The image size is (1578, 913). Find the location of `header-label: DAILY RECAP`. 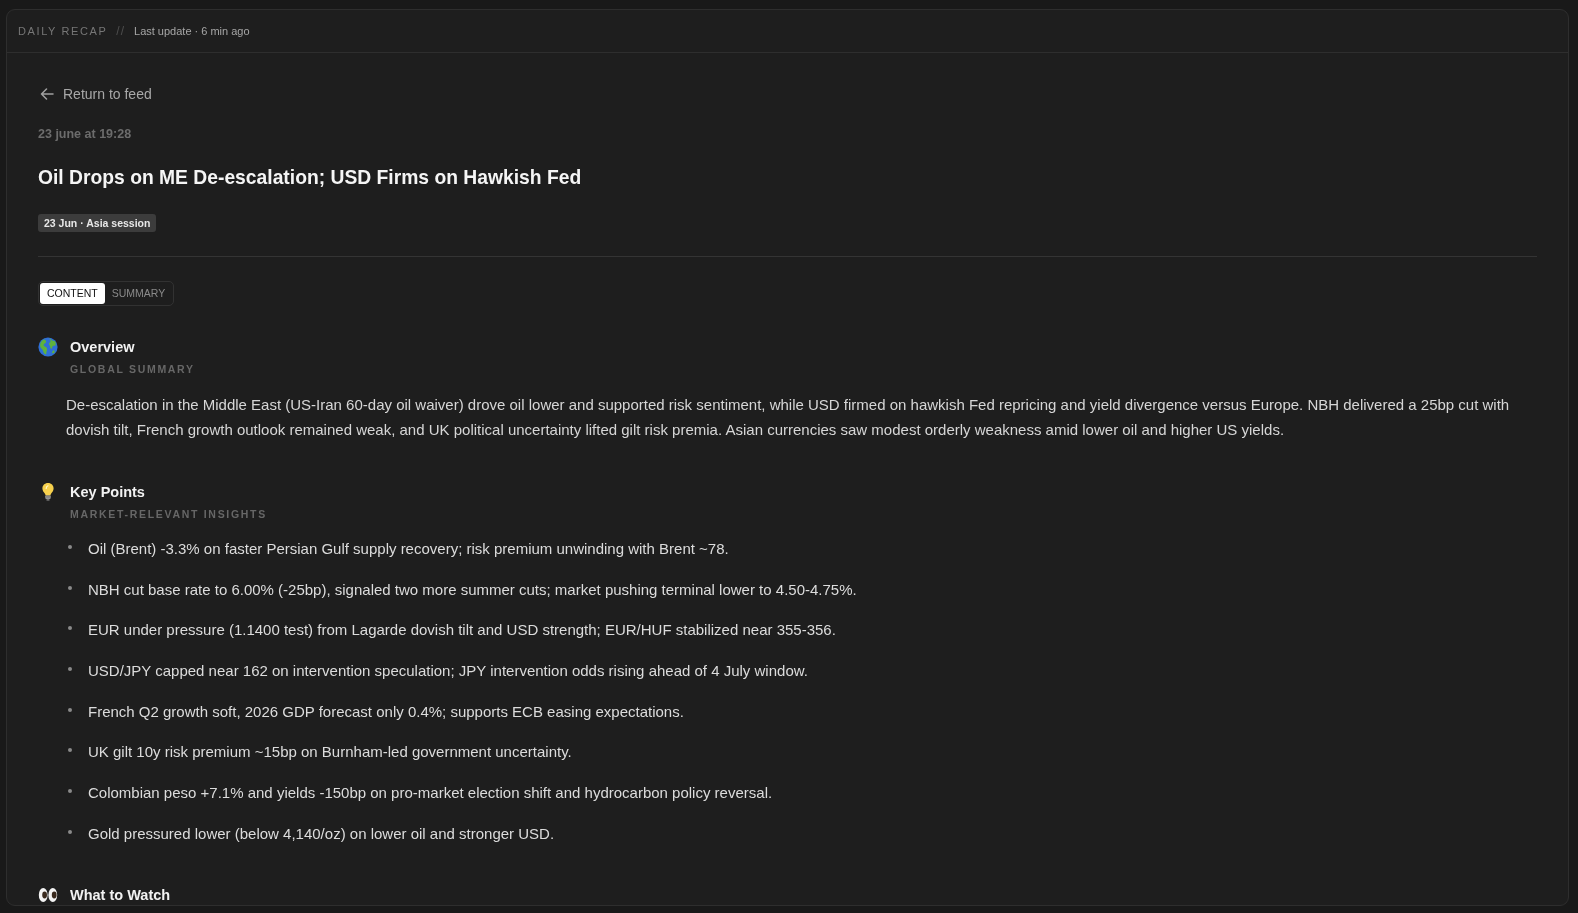

header-label: DAILY RECAP is located at coordinates (63, 31).